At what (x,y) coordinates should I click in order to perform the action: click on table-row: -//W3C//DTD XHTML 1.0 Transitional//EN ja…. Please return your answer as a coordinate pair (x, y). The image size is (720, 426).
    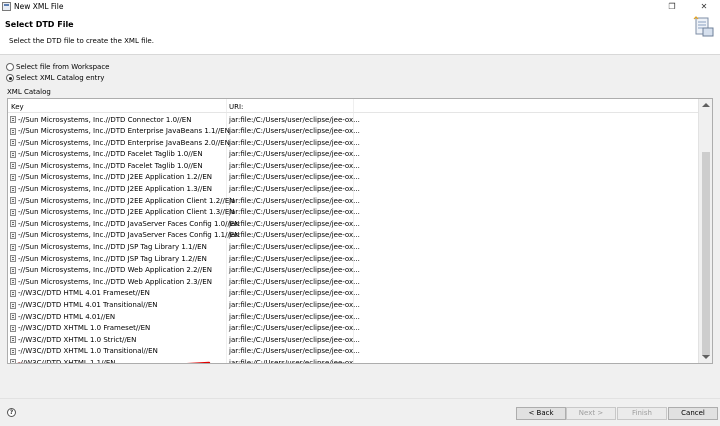
    Looking at the image, I should click on (353, 352).